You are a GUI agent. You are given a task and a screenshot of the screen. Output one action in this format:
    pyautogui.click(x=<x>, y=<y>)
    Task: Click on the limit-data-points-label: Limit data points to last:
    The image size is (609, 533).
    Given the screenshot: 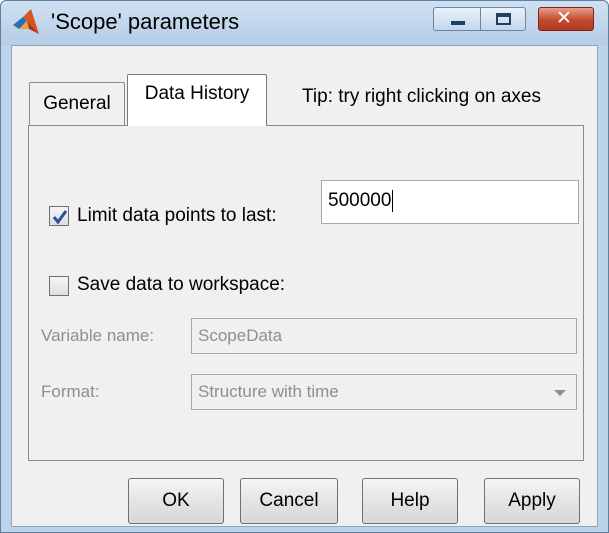 What is the action you would take?
    pyautogui.click(x=177, y=215)
    